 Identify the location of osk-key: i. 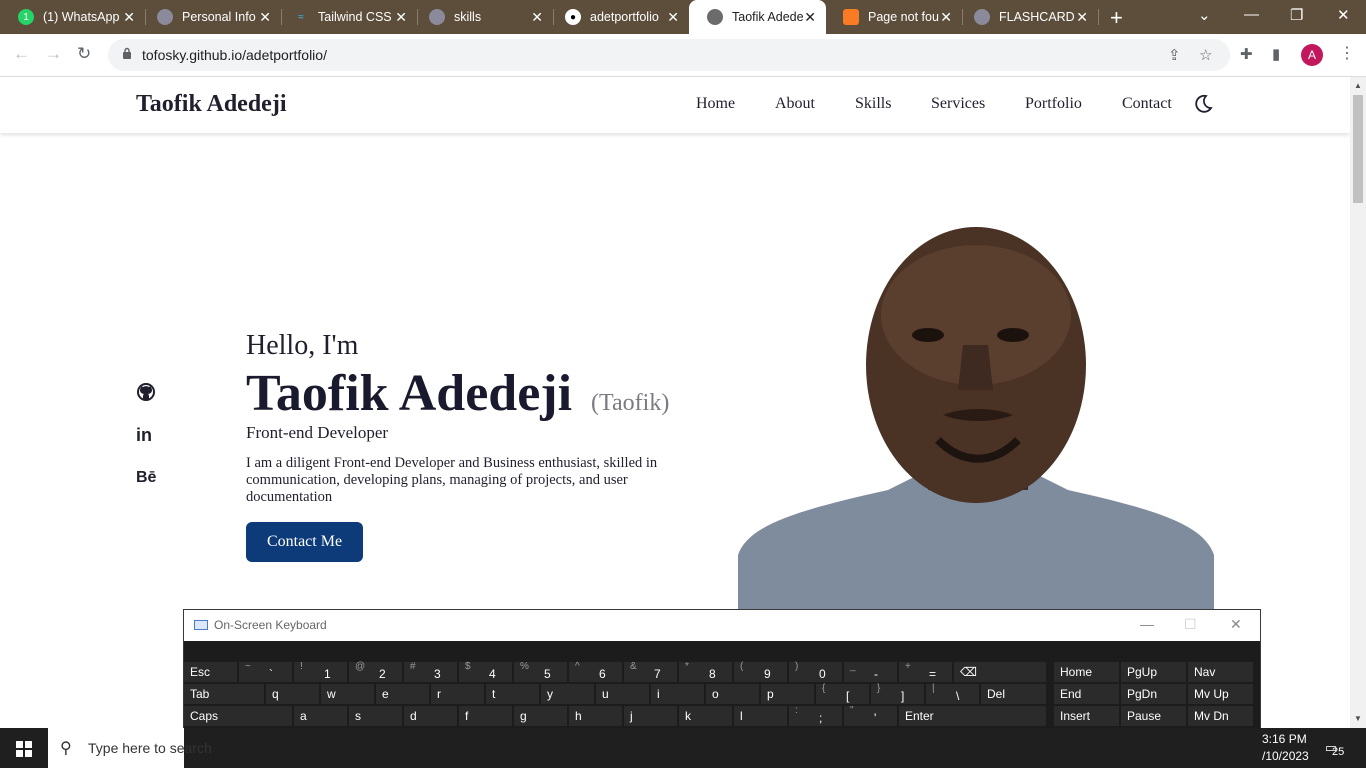
(677, 694).